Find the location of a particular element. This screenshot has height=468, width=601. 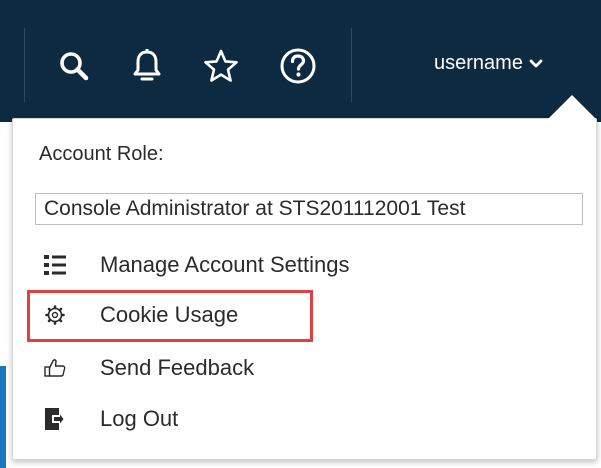

menu-item-manage-account-settings: Manage Account Settings is located at coordinates (196, 265).